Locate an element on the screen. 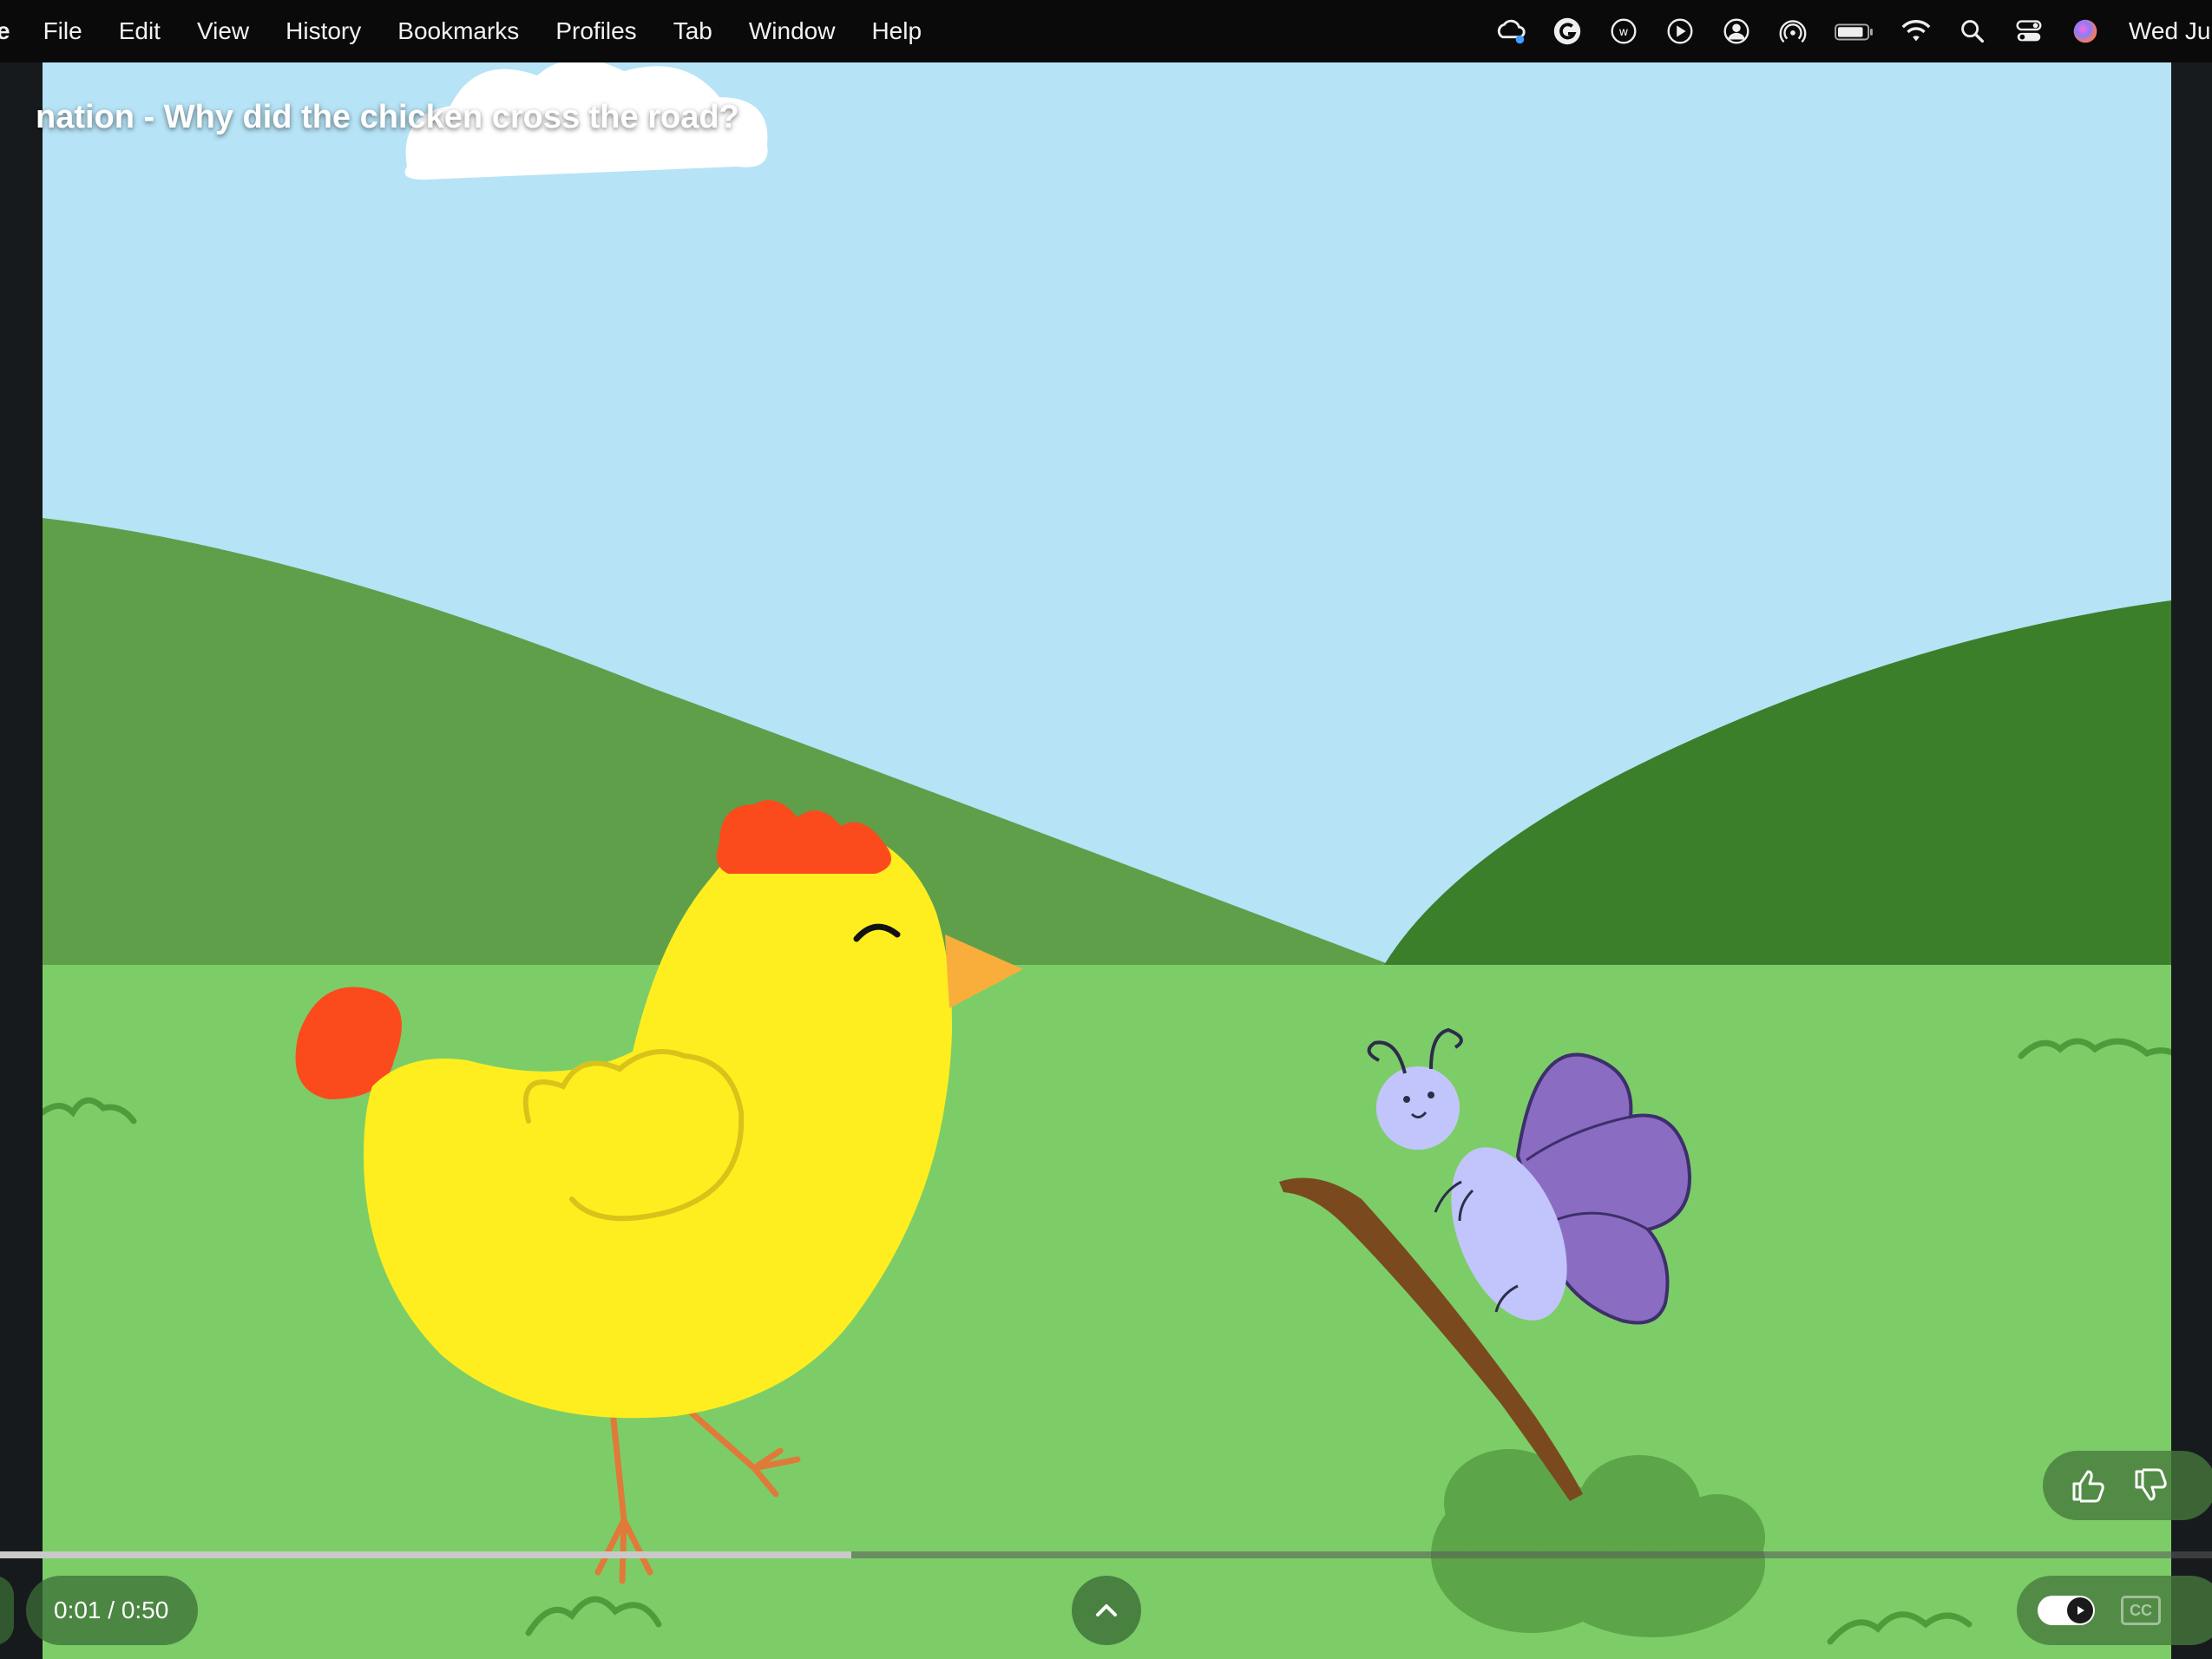  battery-icon is located at coordinates (1854, 31).